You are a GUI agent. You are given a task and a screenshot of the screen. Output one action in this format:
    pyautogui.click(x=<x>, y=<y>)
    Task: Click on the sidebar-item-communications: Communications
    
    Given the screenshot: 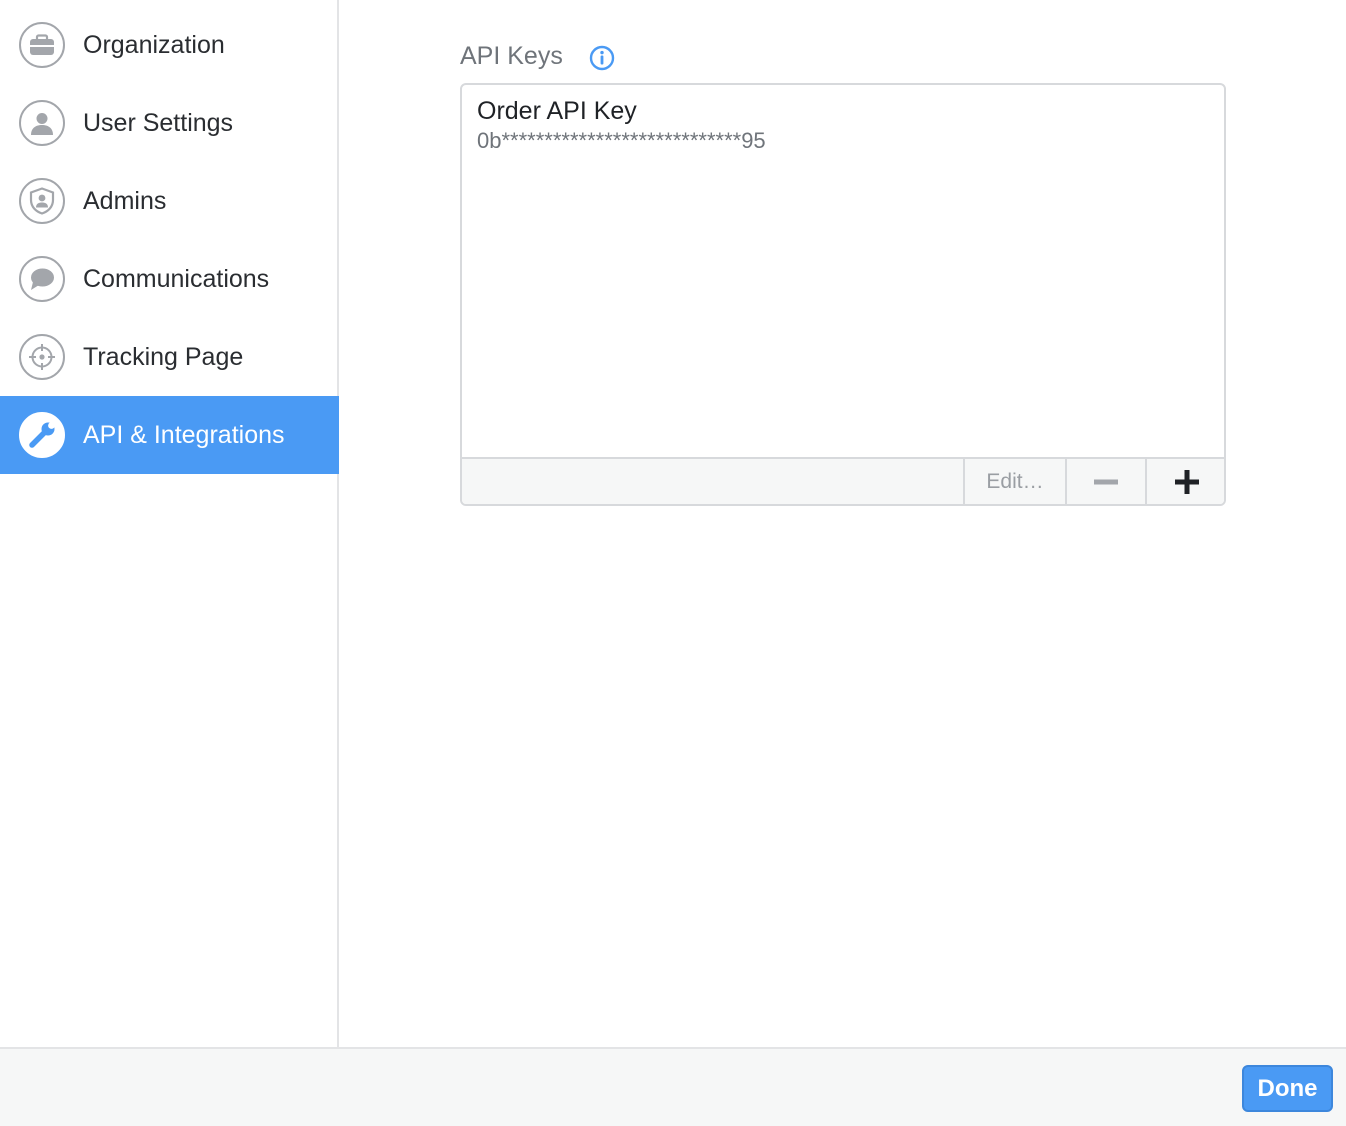 What is the action you would take?
    pyautogui.click(x=169, y=279)
    